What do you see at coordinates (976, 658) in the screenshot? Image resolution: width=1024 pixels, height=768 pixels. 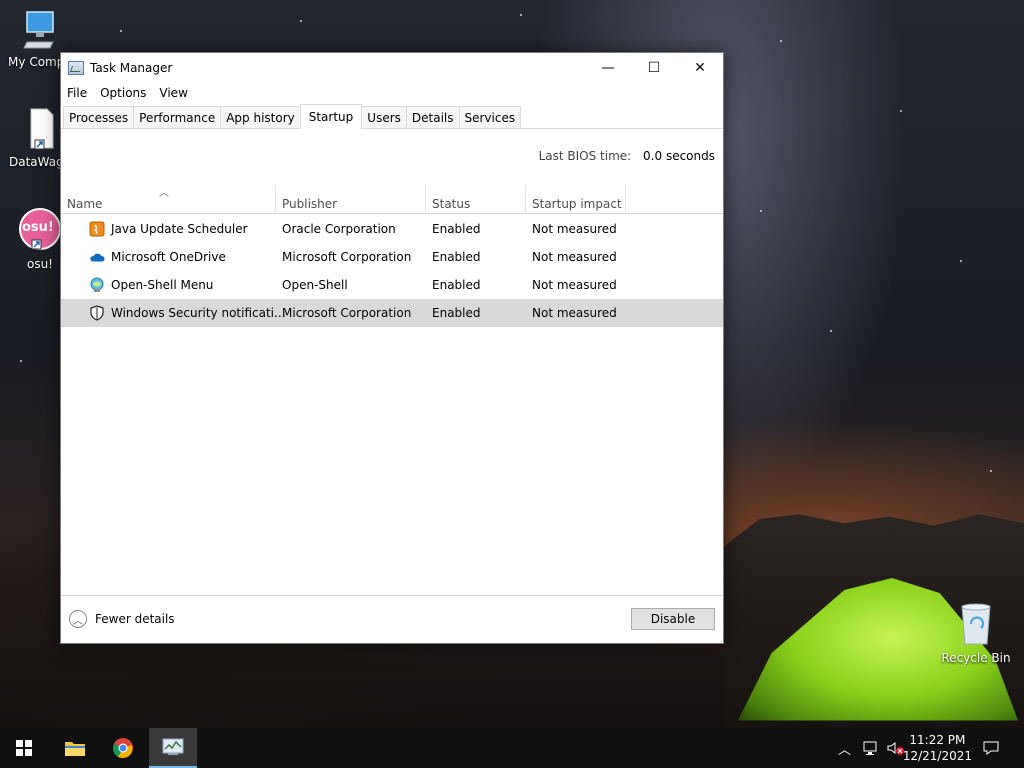 I see `desktop-icon-label: Recycle Bin` at bounding box center [976, 658].